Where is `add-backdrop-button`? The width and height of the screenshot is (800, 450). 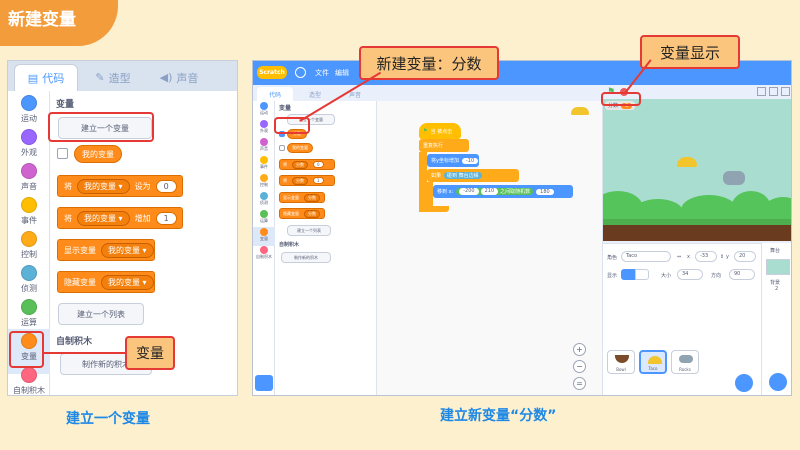
add-backdrop-button is located at coordinates (778, 382).